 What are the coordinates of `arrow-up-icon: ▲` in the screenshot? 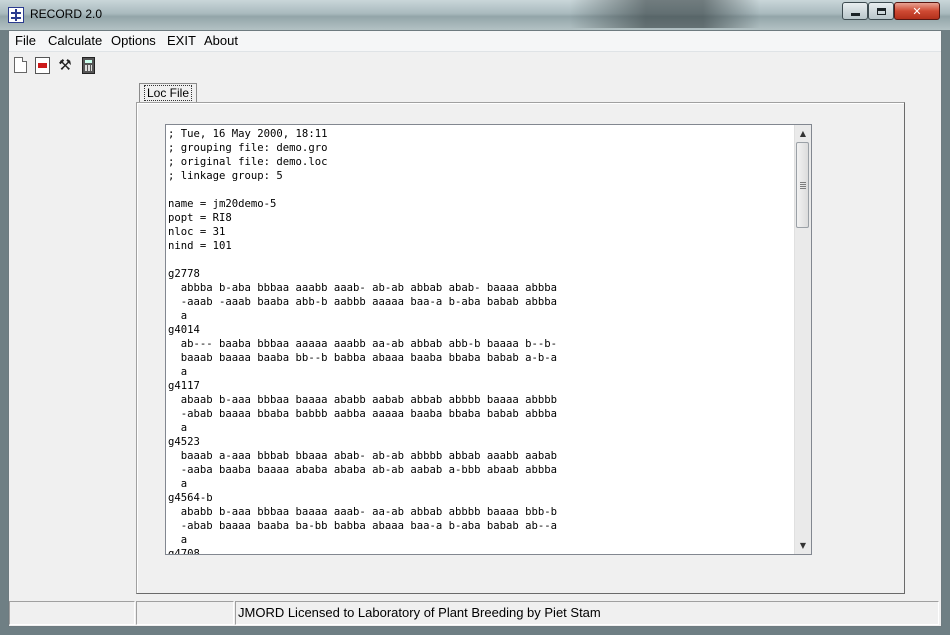 It's located at (803, 133).